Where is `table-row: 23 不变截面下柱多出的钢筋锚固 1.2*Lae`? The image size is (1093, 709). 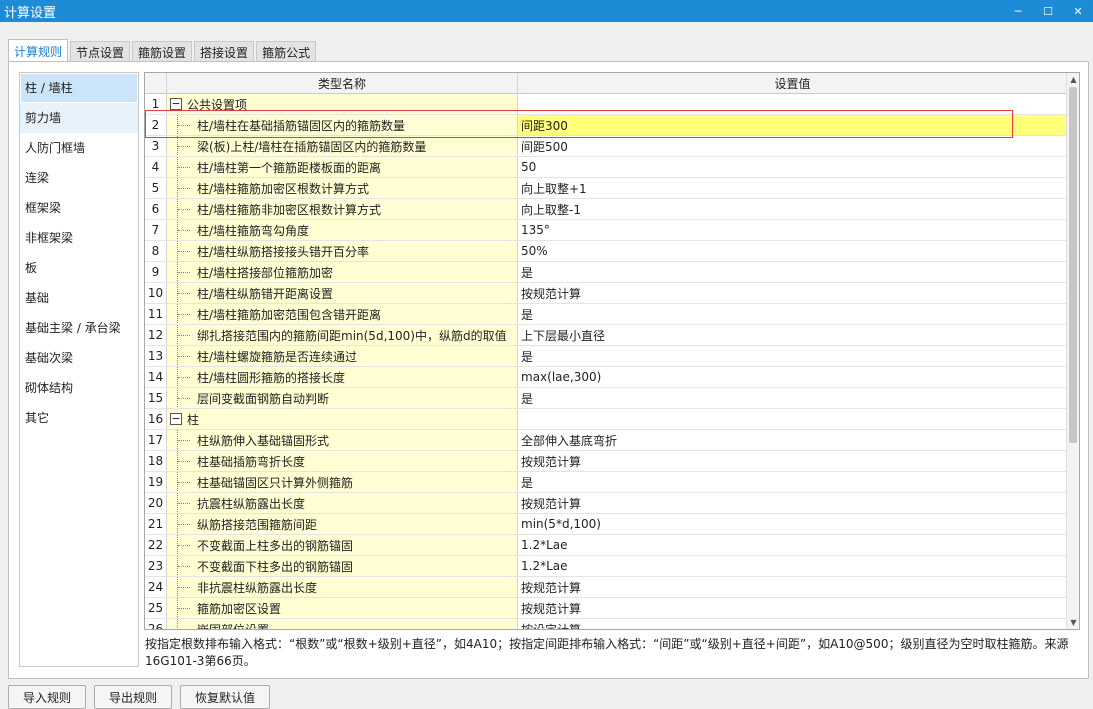
table-row: 23 不变截面下柱多出的钢筋锚固 1.2*Lae is located at coordinates (606, 566).